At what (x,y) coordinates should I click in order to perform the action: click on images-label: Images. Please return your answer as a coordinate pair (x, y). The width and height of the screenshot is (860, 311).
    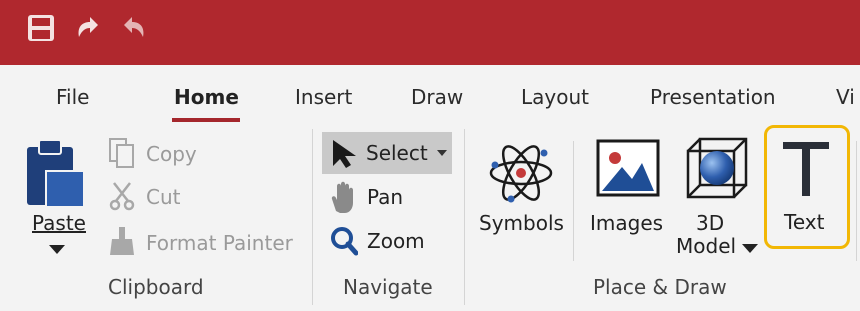
    Looking at the image, I should click on (627, 223).